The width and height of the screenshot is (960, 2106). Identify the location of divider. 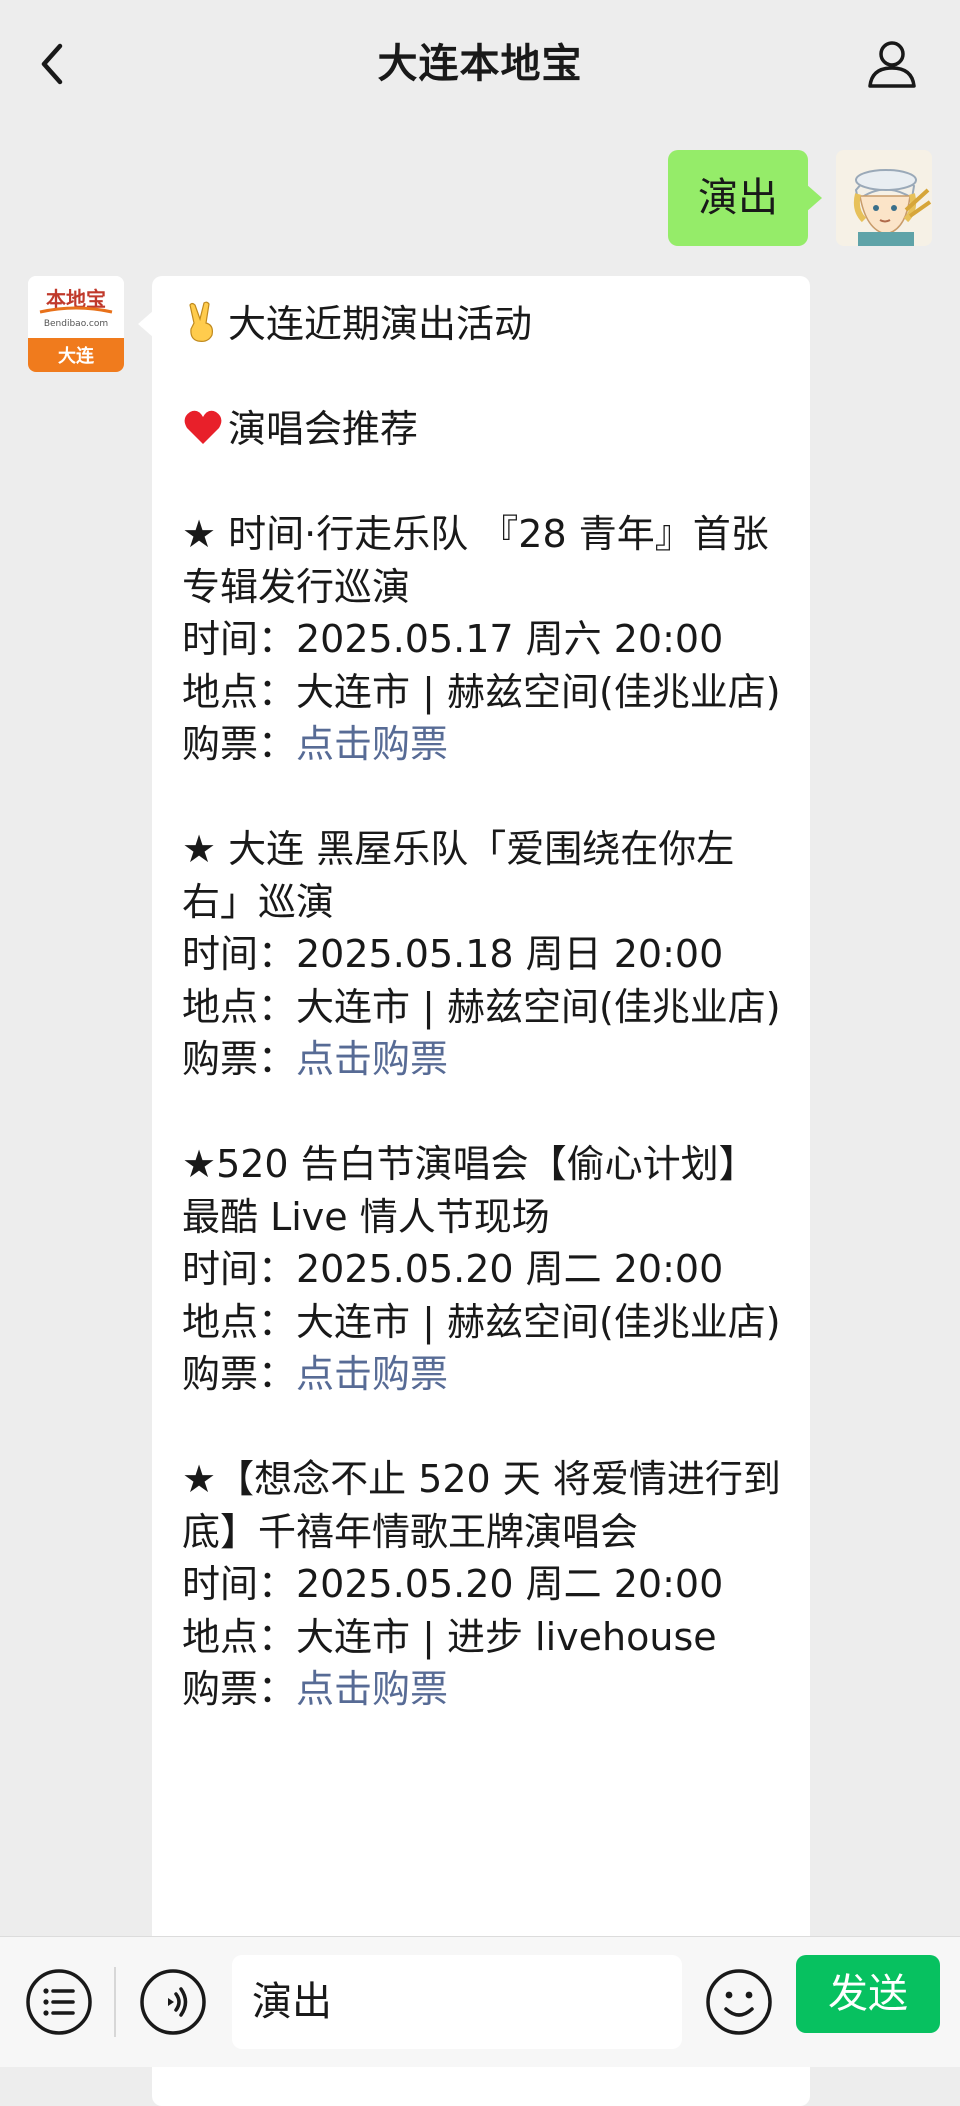
(115, 2002).